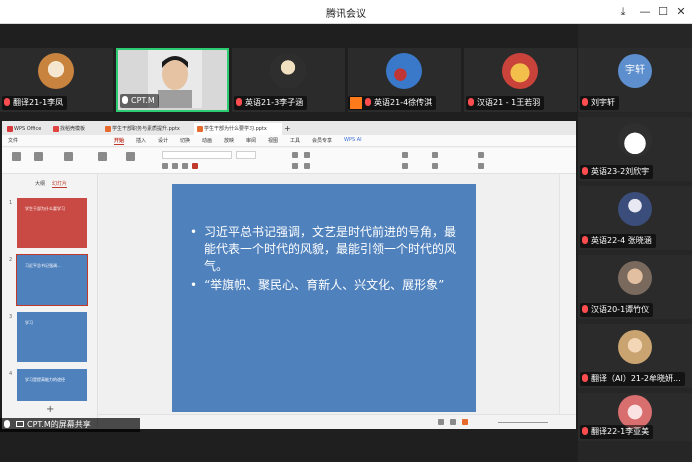  What do you see at coordinates (165, 166) in the screenshot?
I see `bold-icon` at bounding box center [165, 166].